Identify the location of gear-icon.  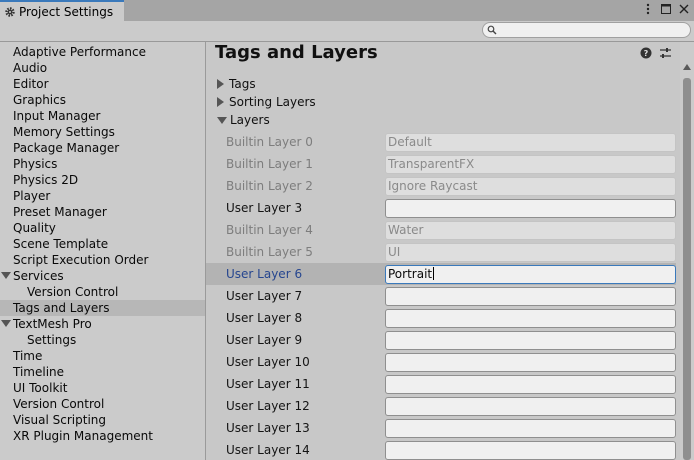
(10, 11).